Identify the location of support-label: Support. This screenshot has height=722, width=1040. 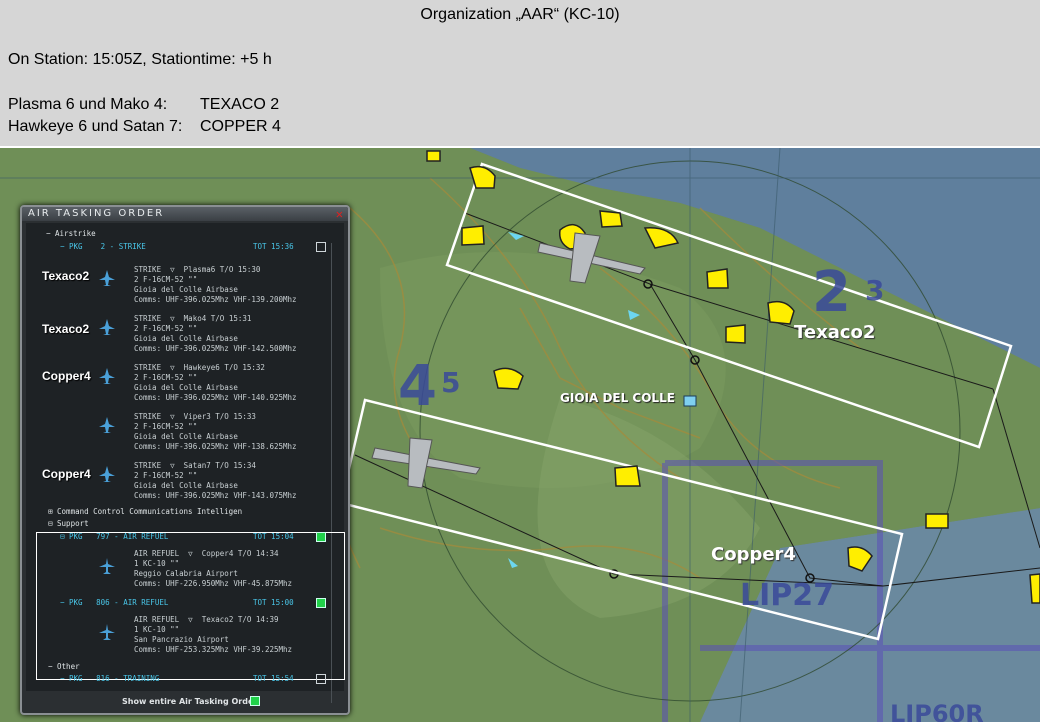
(73, 523).